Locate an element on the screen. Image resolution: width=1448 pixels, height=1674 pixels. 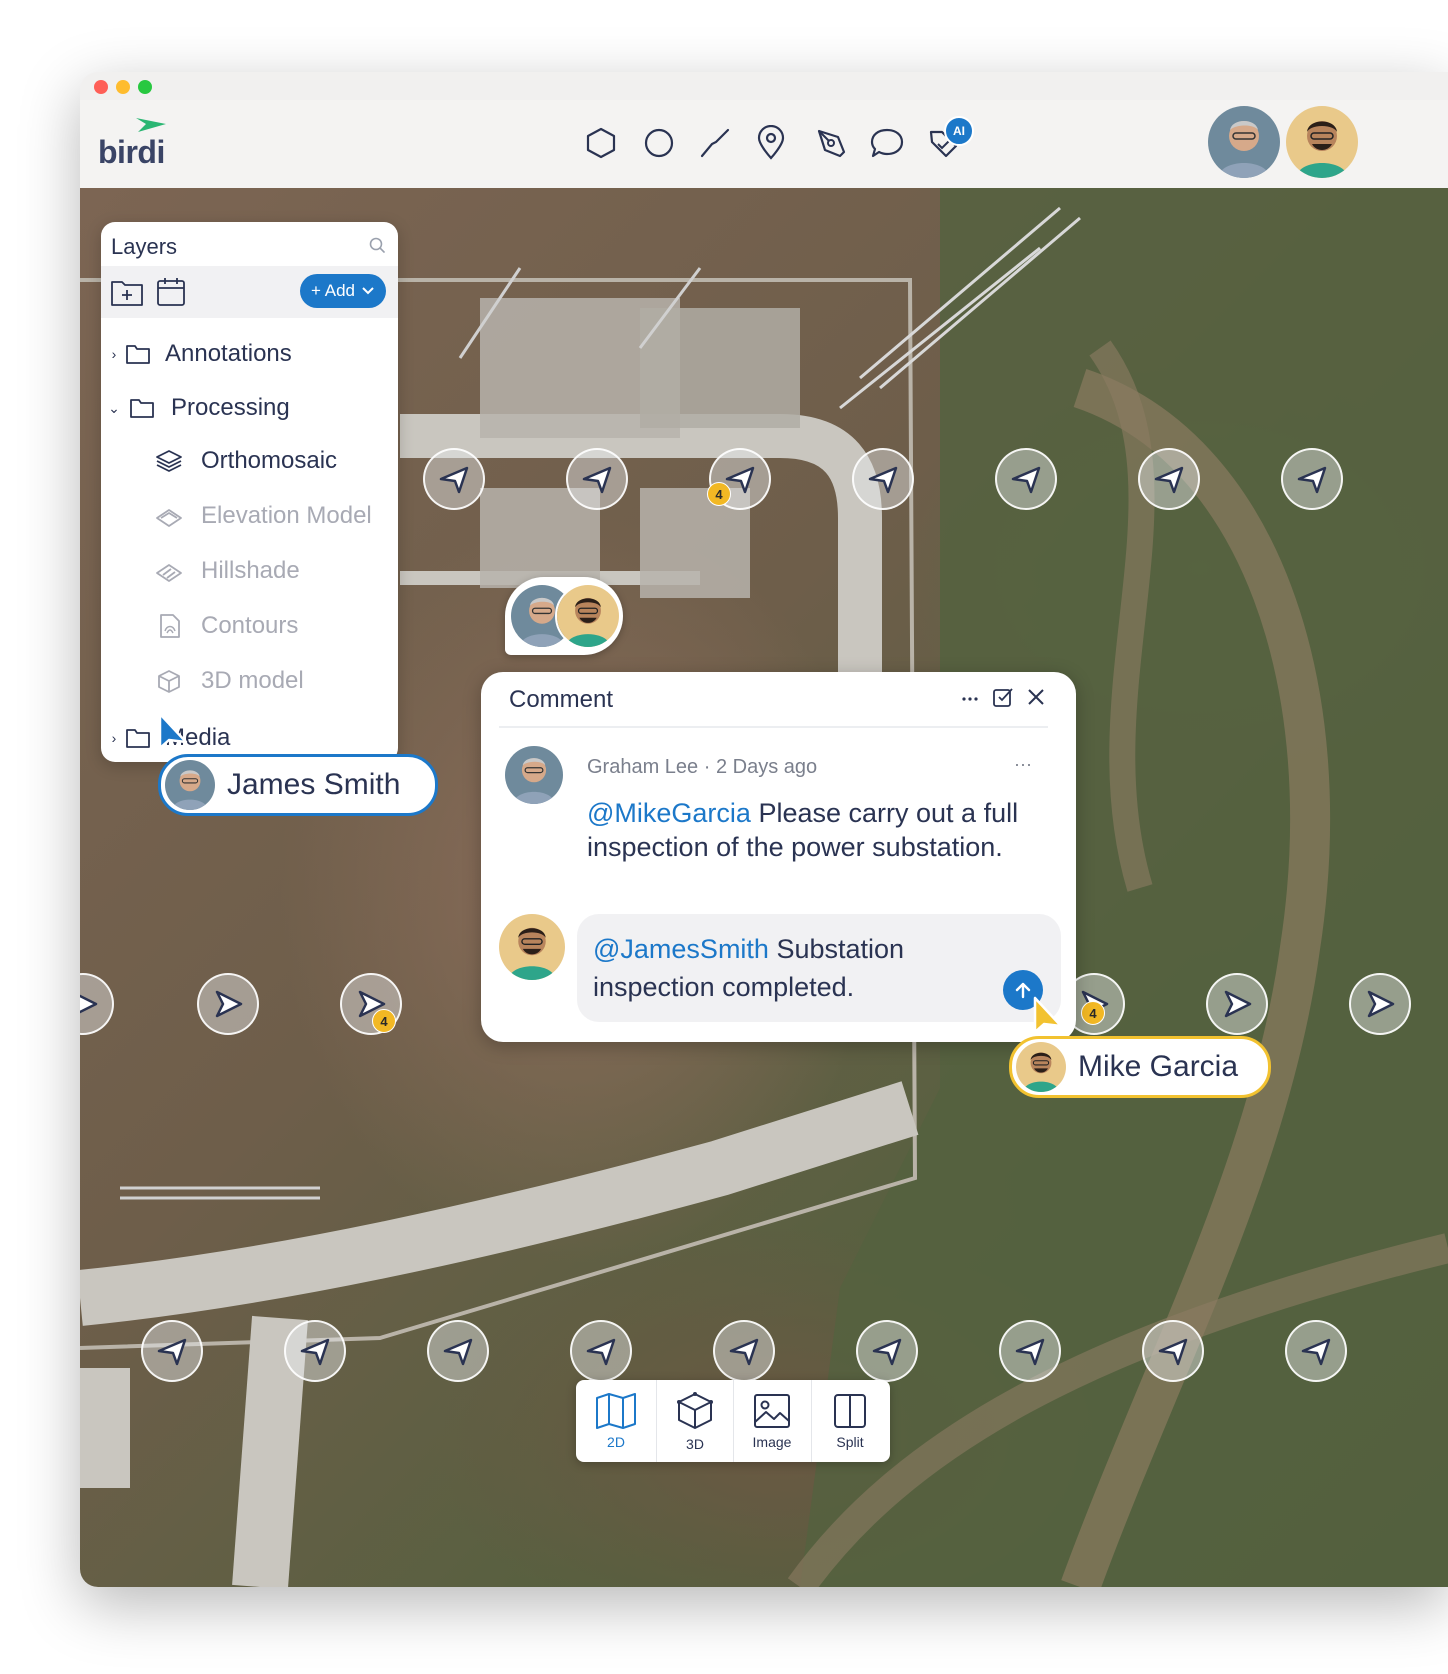
layer-orthomosaic: Orthomosaic is located at coordinates (246, 461).